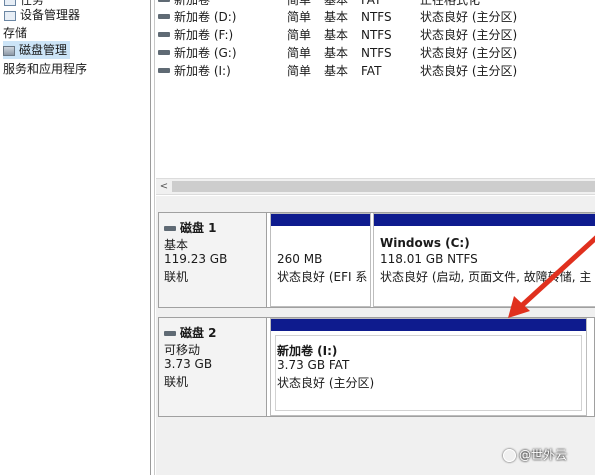  What do you see at coordinates (196, 259) in the screenshot?
I see `disk-size: 119.23 GB` at bounding box center [196, 259].